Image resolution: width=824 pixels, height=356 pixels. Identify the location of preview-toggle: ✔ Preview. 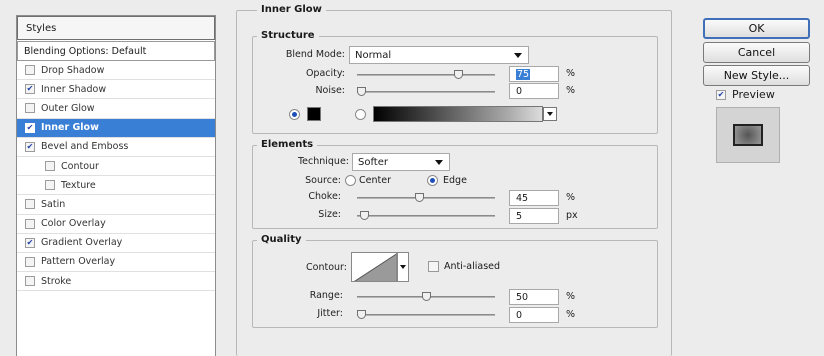
(745, 94).